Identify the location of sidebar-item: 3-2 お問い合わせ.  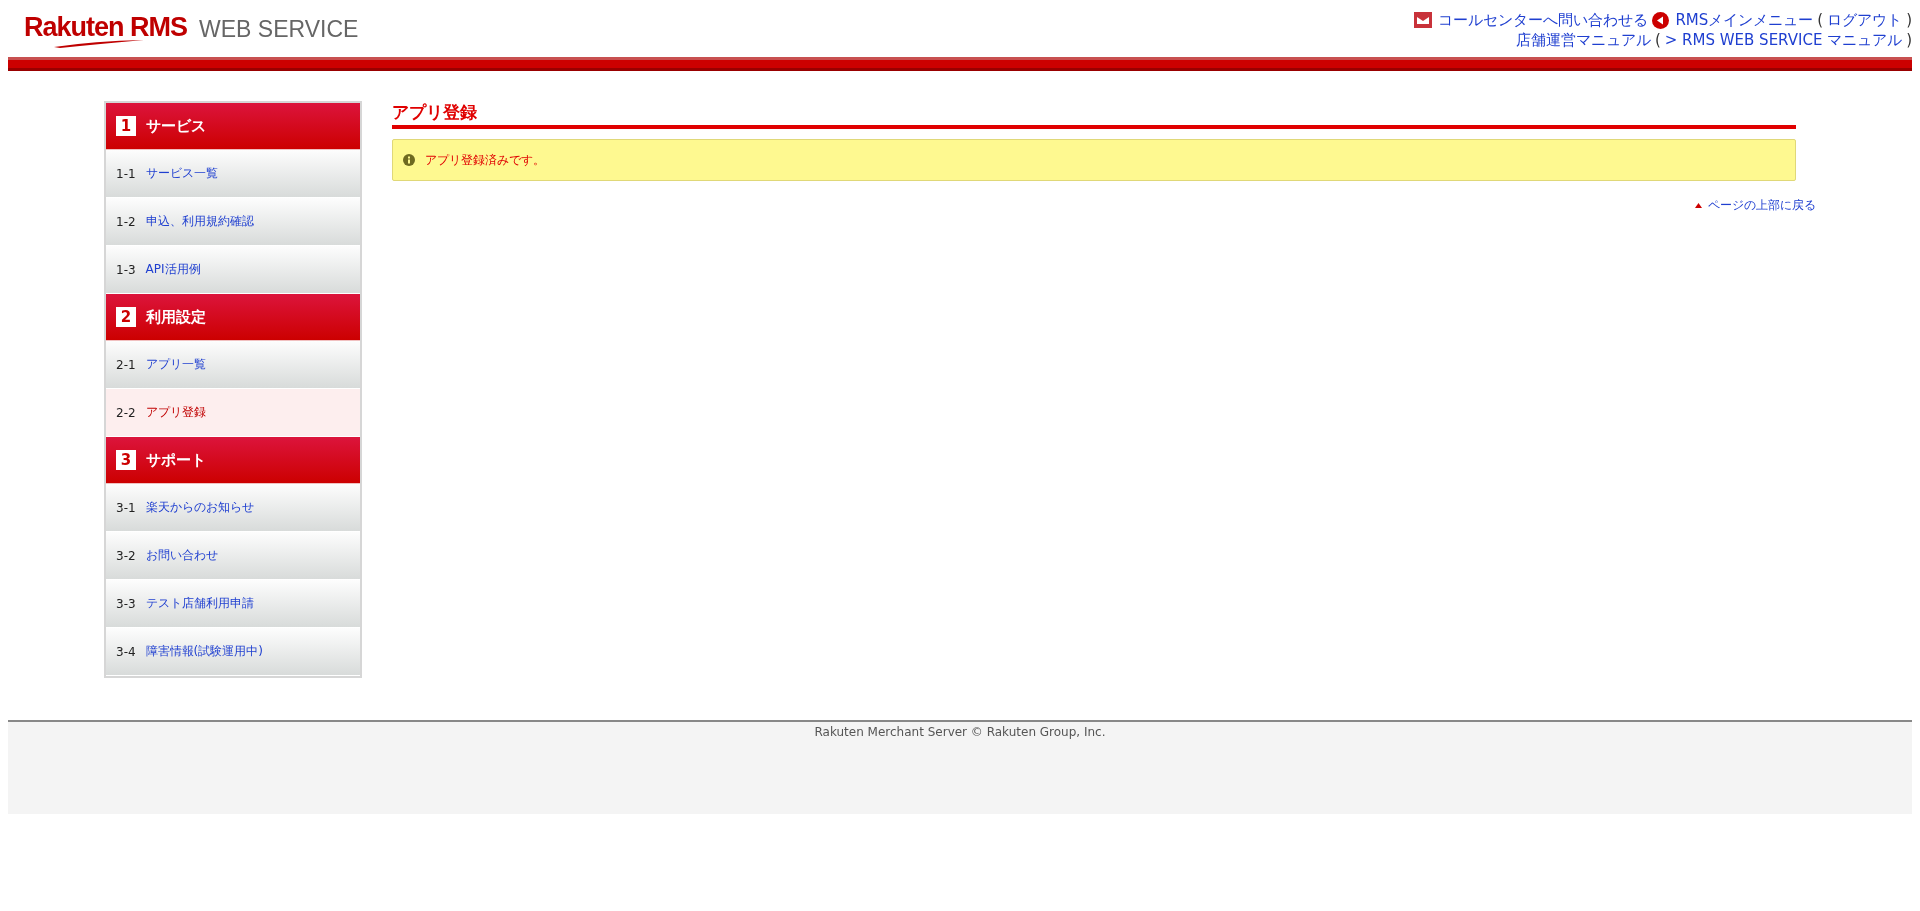
(233, 556).